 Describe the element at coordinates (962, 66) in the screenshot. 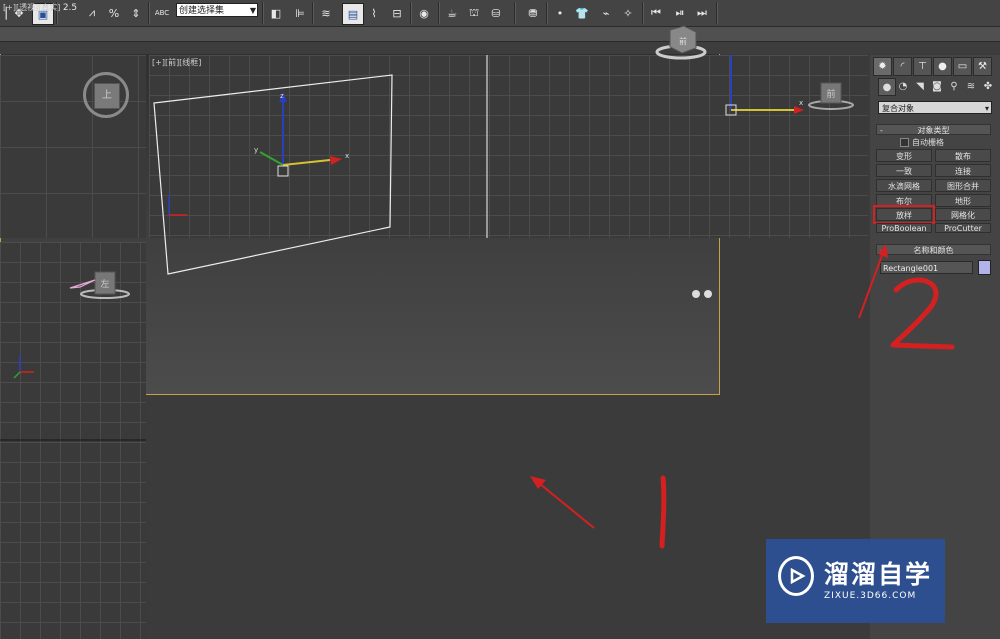

I see `display-tab-icon: ▭` at that location.